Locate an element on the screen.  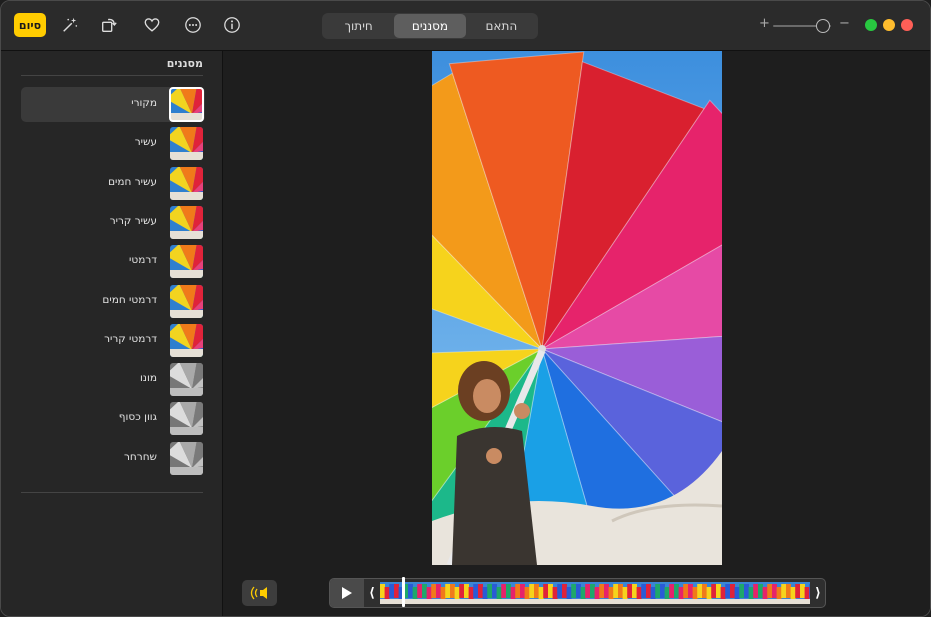
rotate-icon is located at coordinates (109, 25).